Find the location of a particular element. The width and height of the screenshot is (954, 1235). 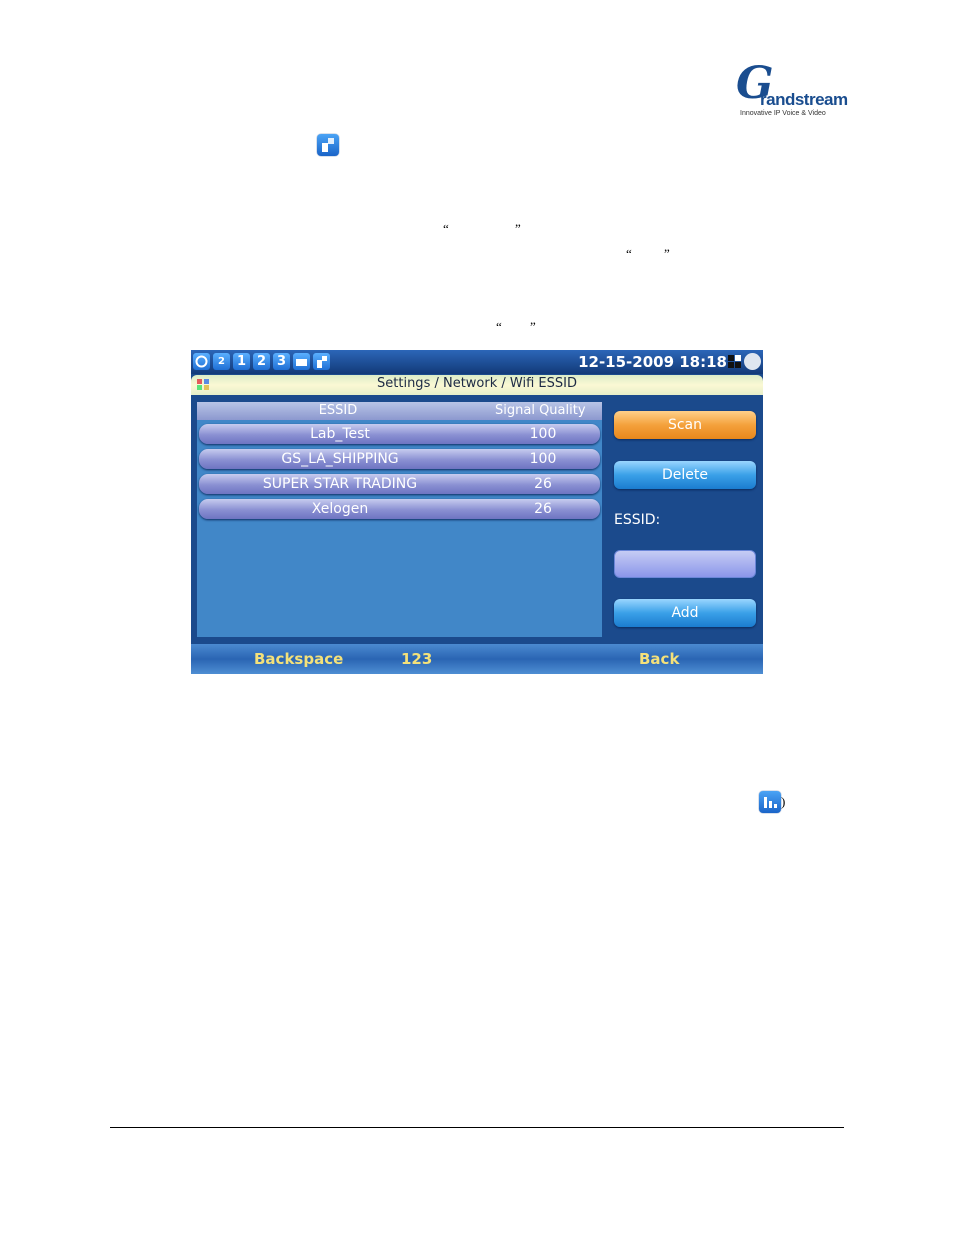

title-bar: Settings / Network / Wifi ESSID is located at coordinates (477, 385).